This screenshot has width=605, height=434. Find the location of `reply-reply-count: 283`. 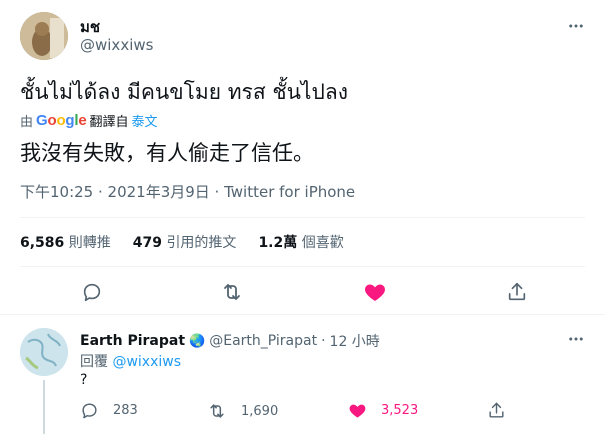

reply-reply-count: 283 is located at coordinates (125, 410).